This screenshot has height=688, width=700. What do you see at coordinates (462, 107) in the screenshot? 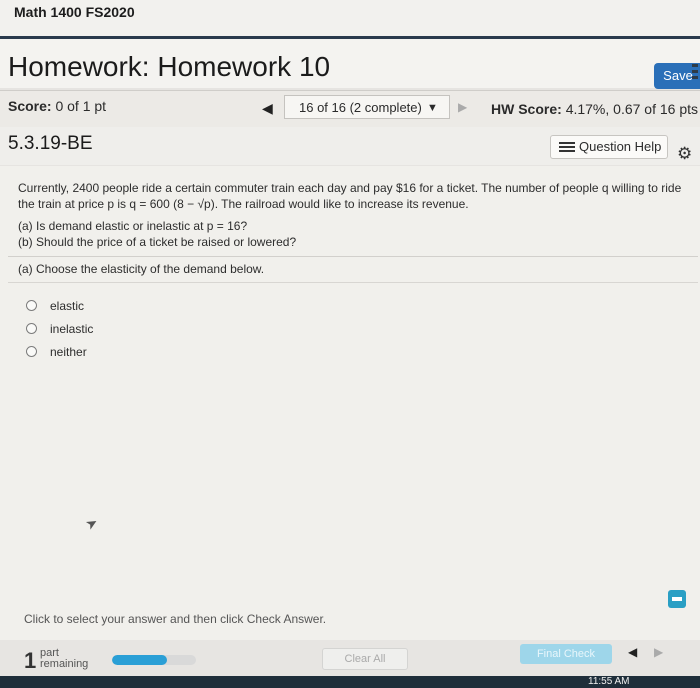
I see `next-question-icon: ▶` at bounding box center [462, 107].